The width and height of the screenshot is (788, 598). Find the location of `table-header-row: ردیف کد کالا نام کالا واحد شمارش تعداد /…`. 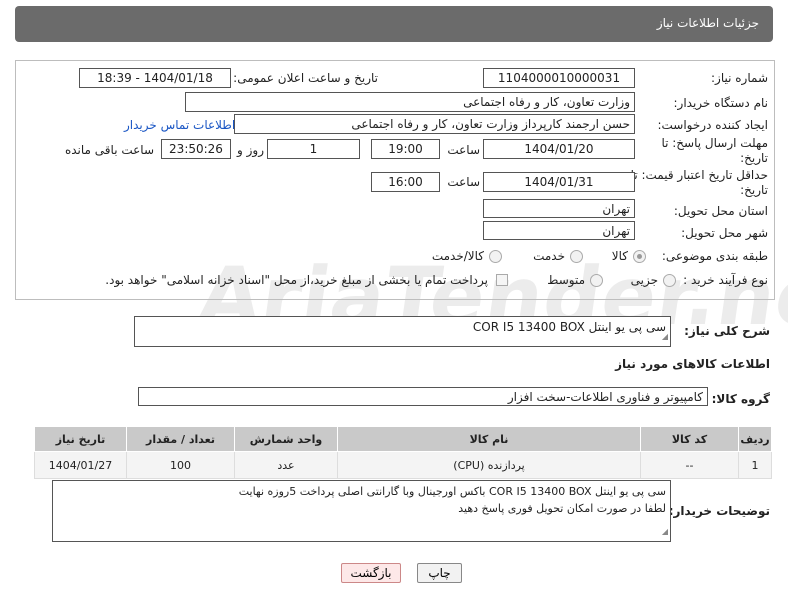

table-header-row: ردیف کد کالا نام کالا واحد شمارش تعداد /… is located at coordinates (403, 439).